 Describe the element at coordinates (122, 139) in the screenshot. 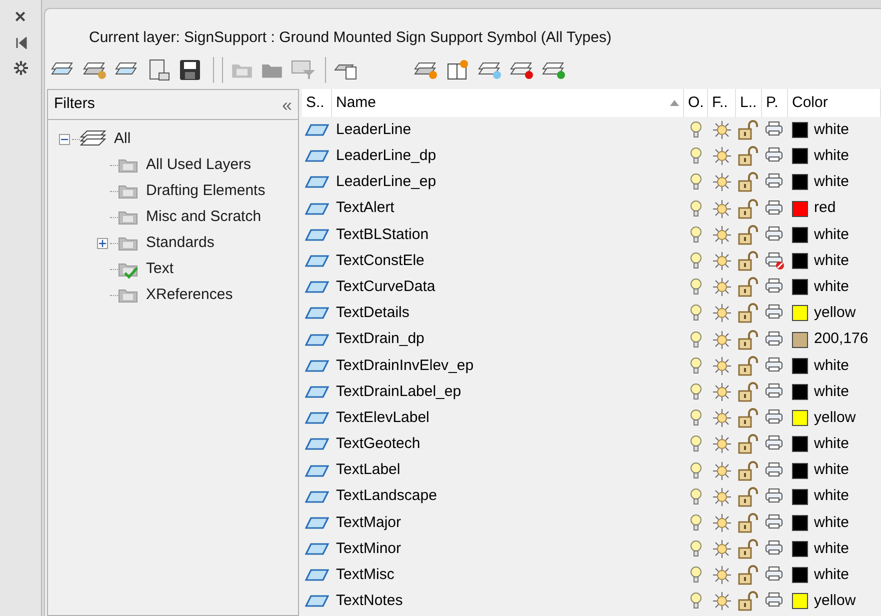

I see `filter-item: All` at that location.